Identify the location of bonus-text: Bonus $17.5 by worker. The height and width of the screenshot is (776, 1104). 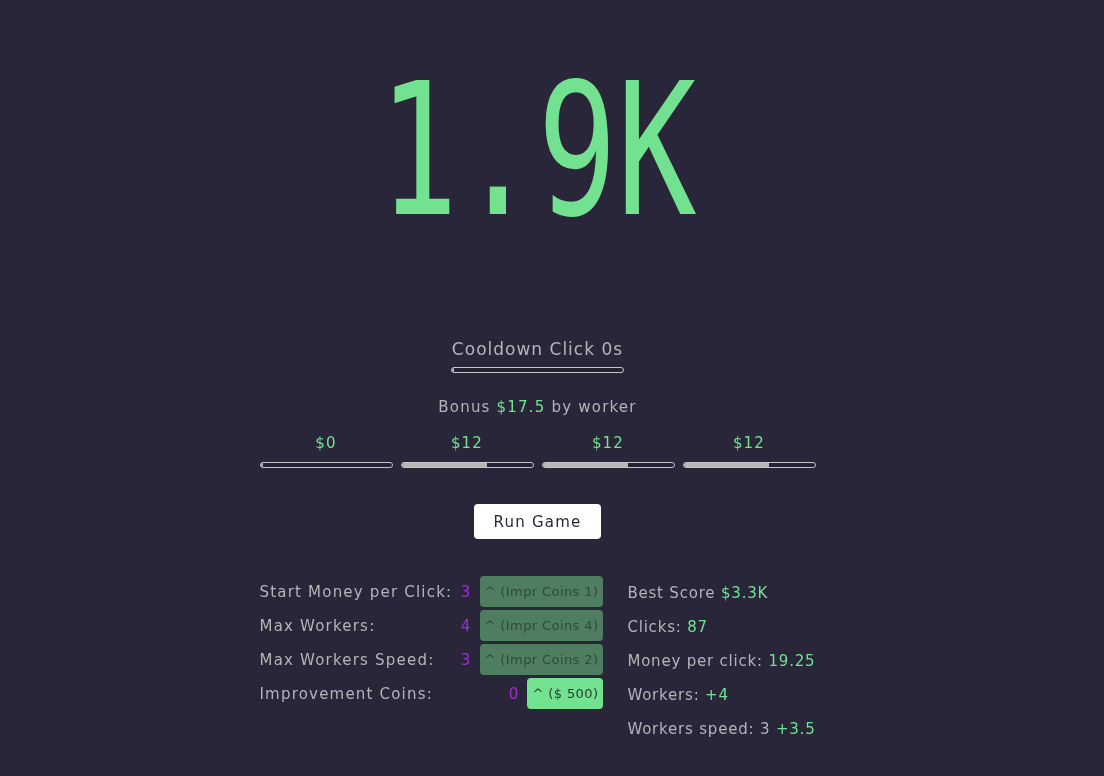
(537, 407).